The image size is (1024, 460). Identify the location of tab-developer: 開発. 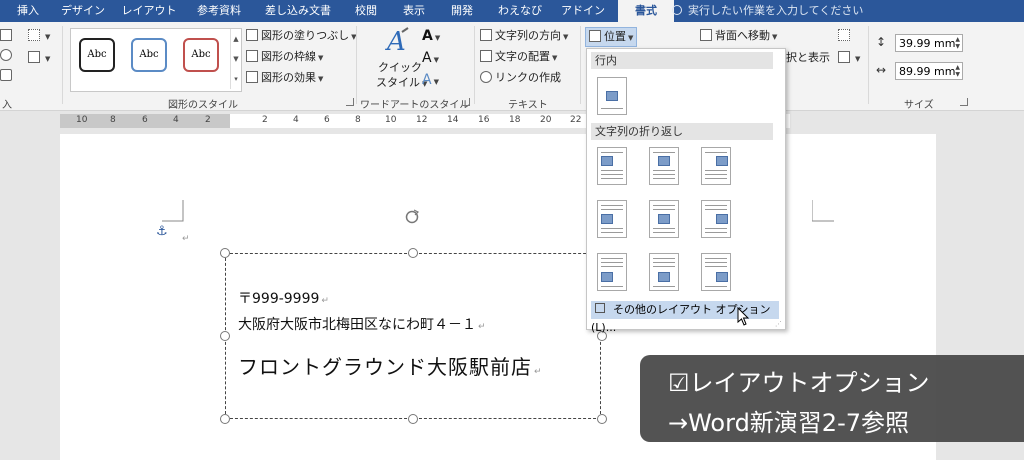
(462, 11).